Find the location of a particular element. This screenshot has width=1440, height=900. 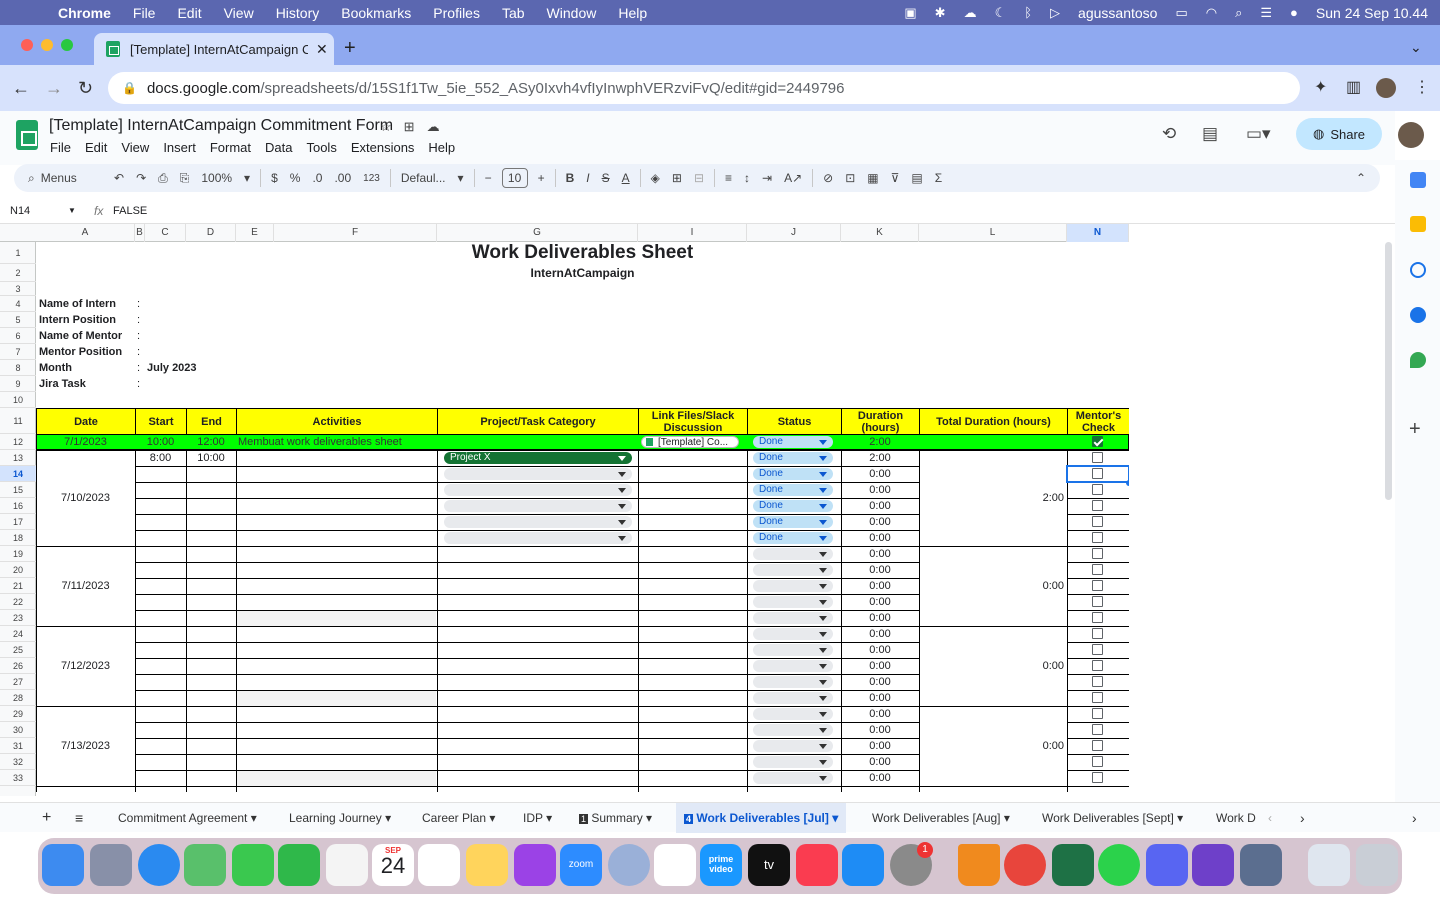

new-tab-button: + is located at coordinates (350, 48).